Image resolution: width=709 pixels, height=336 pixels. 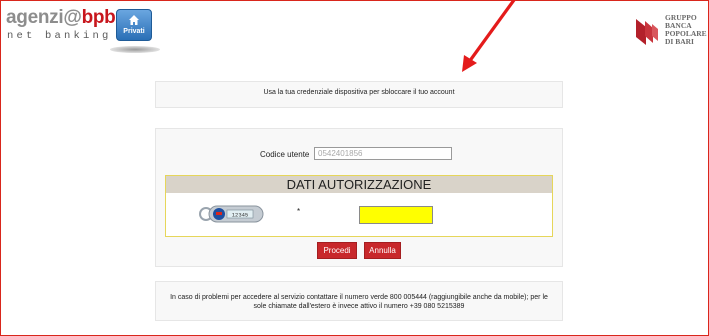 What do you see at coordinates (299, 211) in the screenshot?
I see `required-marker: *` at bounding box center [299, 211].